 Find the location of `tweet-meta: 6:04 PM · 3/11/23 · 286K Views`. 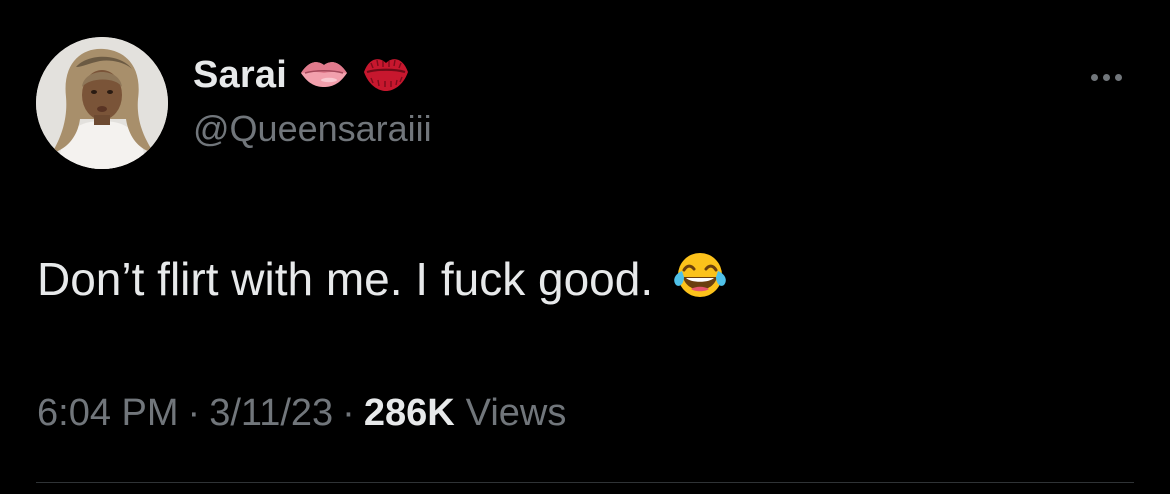

tweet-meta: 6:04 PM · 3/11/23 · 286K Views is located at coordinates (301, 413).